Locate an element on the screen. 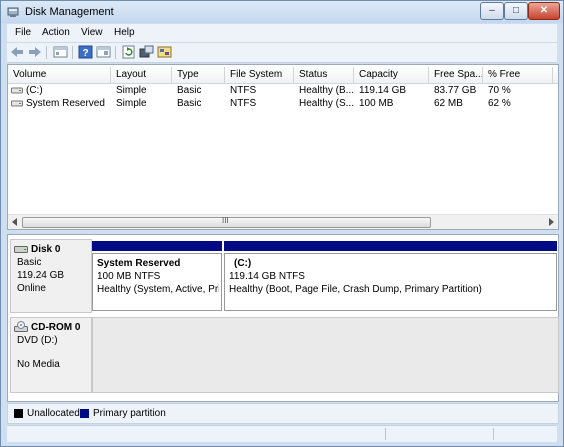  toolbar: ? is located at coordinates (282, 53).